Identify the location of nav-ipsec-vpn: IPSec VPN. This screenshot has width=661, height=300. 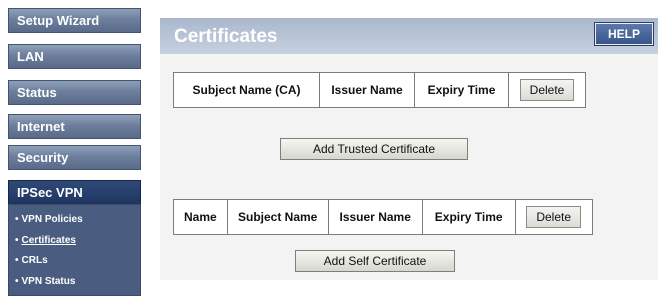
(74, 192).